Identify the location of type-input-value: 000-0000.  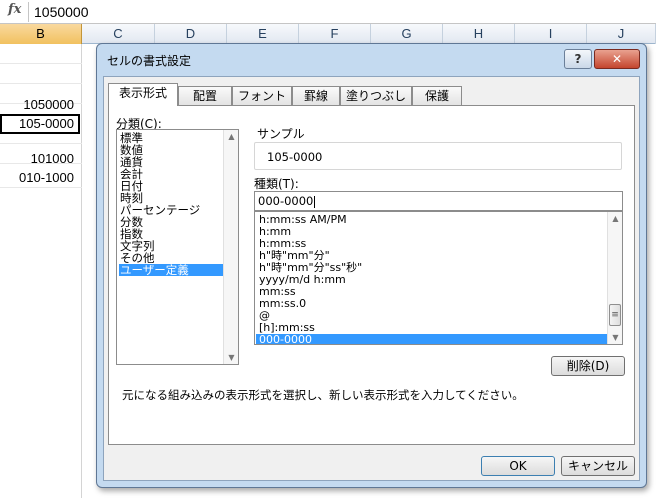
(286, 201).